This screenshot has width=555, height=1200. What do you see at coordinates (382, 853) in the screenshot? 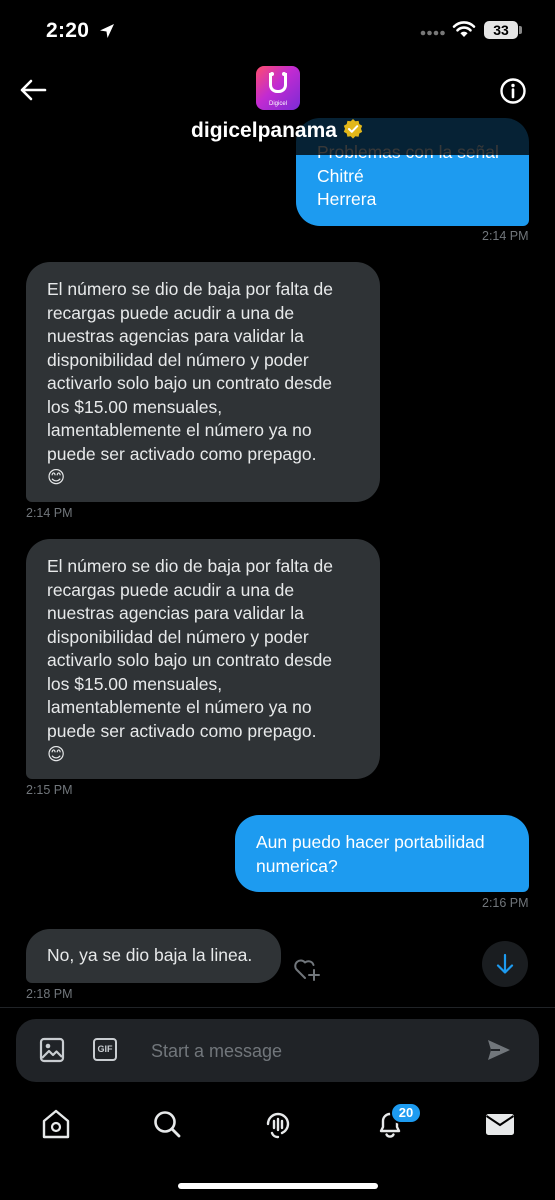
I see `sent-message-bubble: Aun puedo hacer portabilidad numerica?` at bounding box center [382, 853].